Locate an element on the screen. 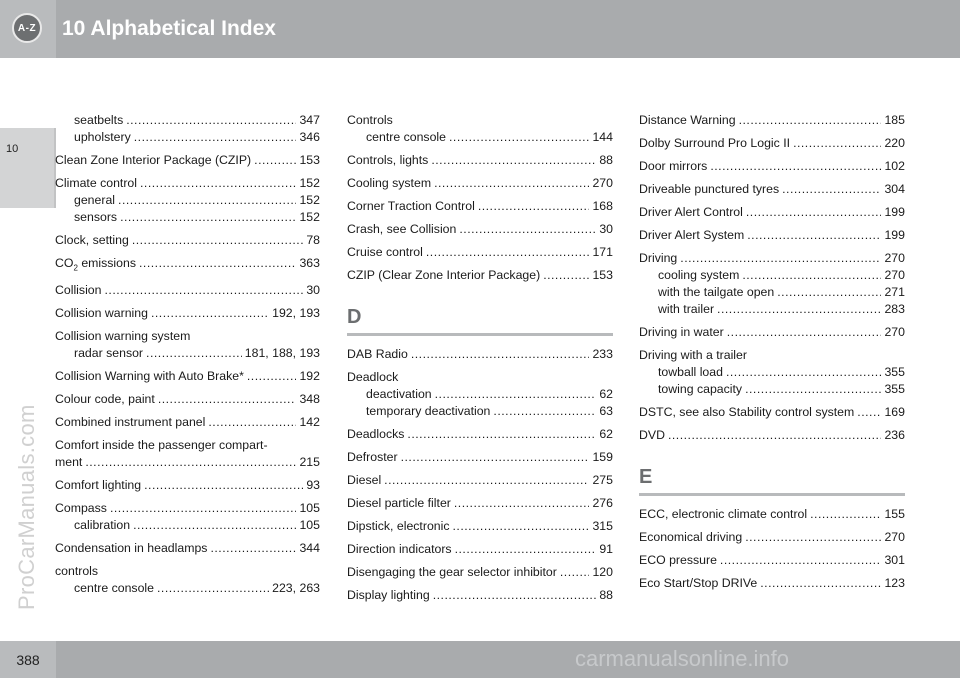 The image size is (960, 678). index-term: Driving in water is located at coordinates (681, 332).